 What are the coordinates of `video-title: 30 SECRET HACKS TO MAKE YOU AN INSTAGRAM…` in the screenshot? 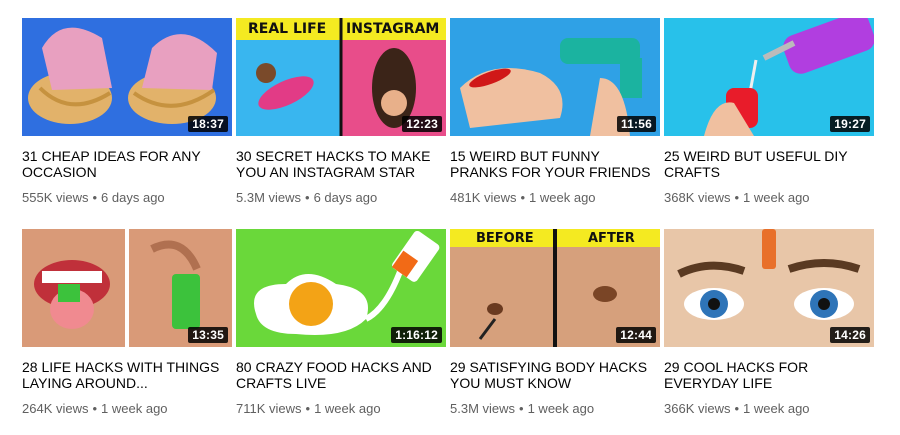 It's located at (341, 164).